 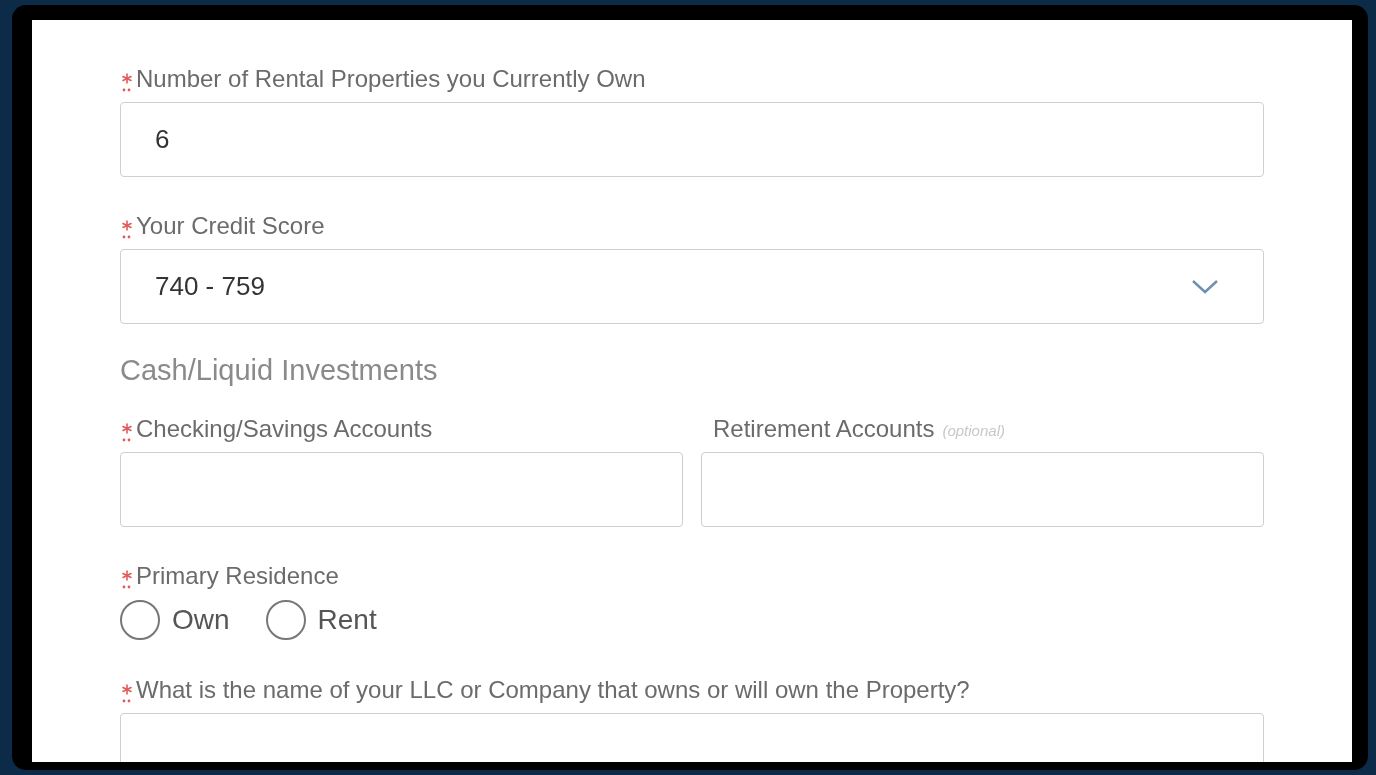 What do you see at coordinates (284, 429) in the screenshot?
I see `field-label: Checking/Savings Accounts` at bounding box center [284, 429].